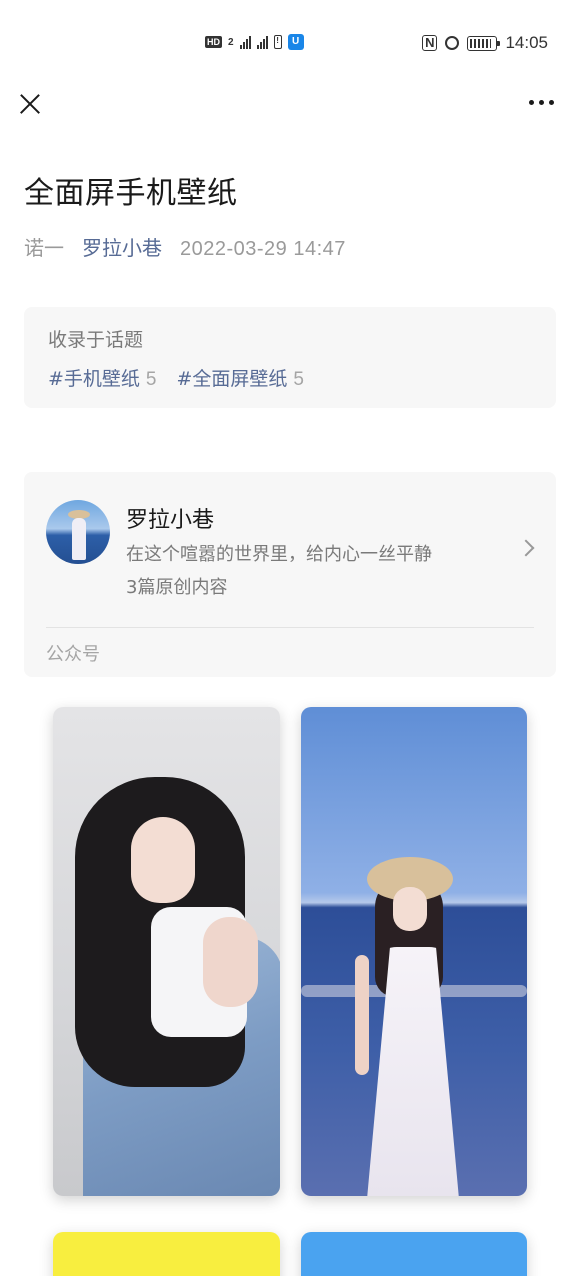 This screenshot has width=580, height=1276. I want to click on original-count: 3篇原创内容, so click(177, 587).